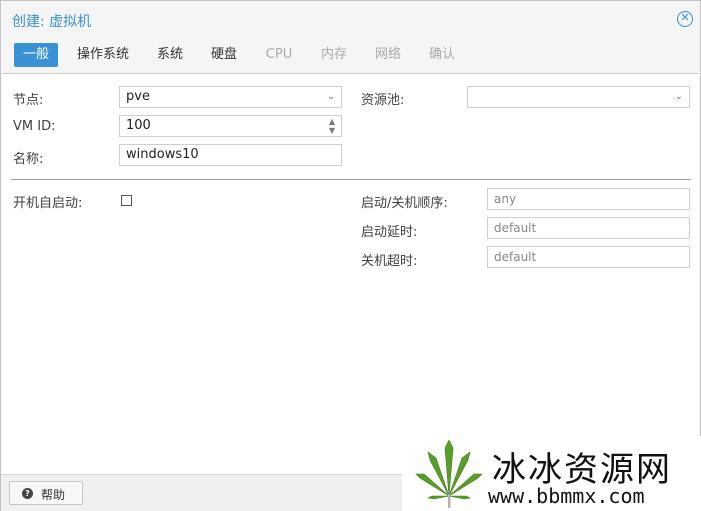 The height and width of the screenshot is (511, 701). What do you see at coordinates (350, 20) in the screenshot?
I see `dialog-titlebar: 创建: 虚拟机 ✕` at bounding box center [350, 20].